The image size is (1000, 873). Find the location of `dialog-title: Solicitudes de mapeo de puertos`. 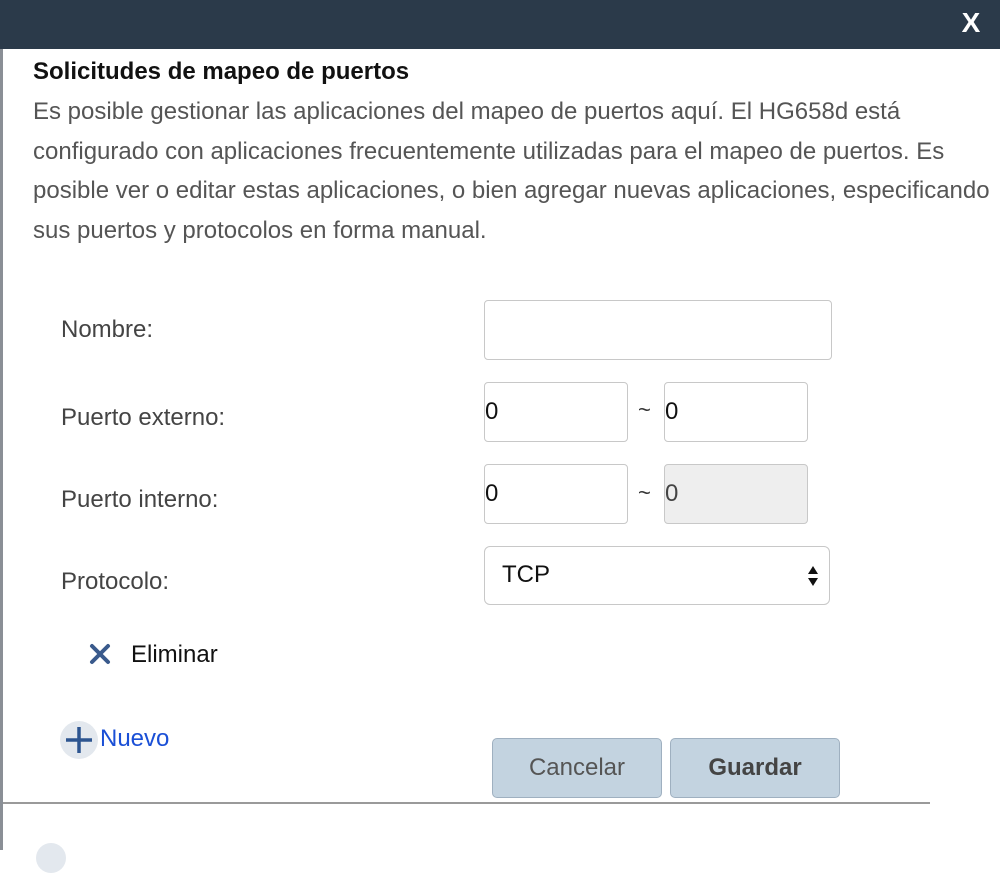

dialog-title: Solicitudes de mapeo de puertos is located at coordinates (221, 71).